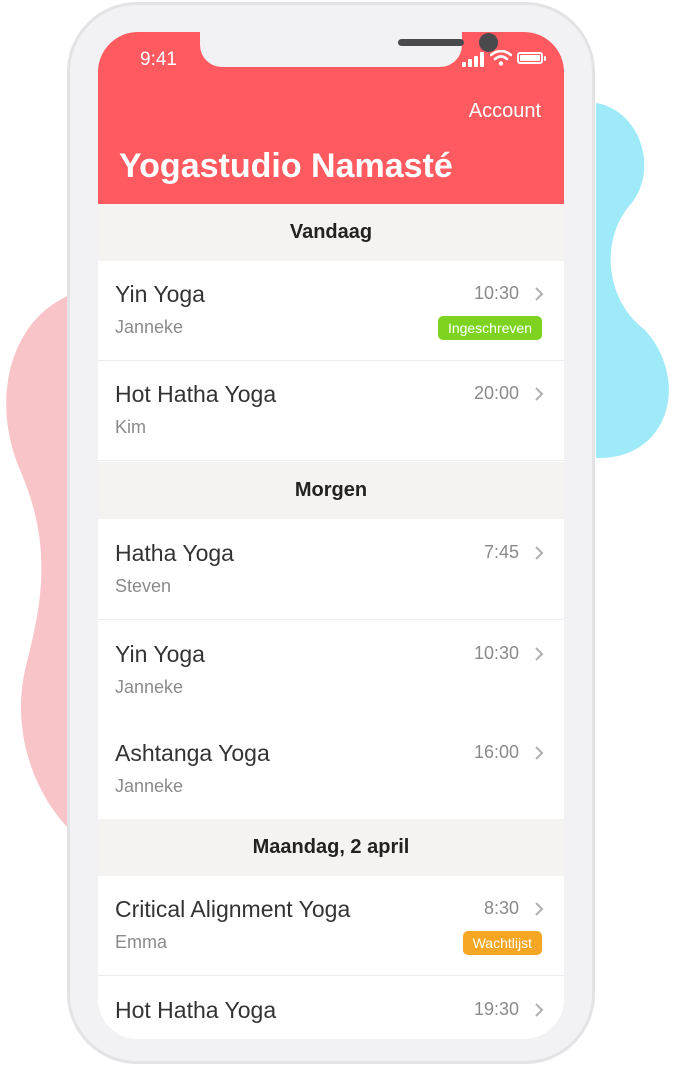 This screenshot has height=1068, width=674. What do you see at coordinates (143, 586) in the screenshot?
I see `class-teacher: Steven` at bounding box center [143, 586].